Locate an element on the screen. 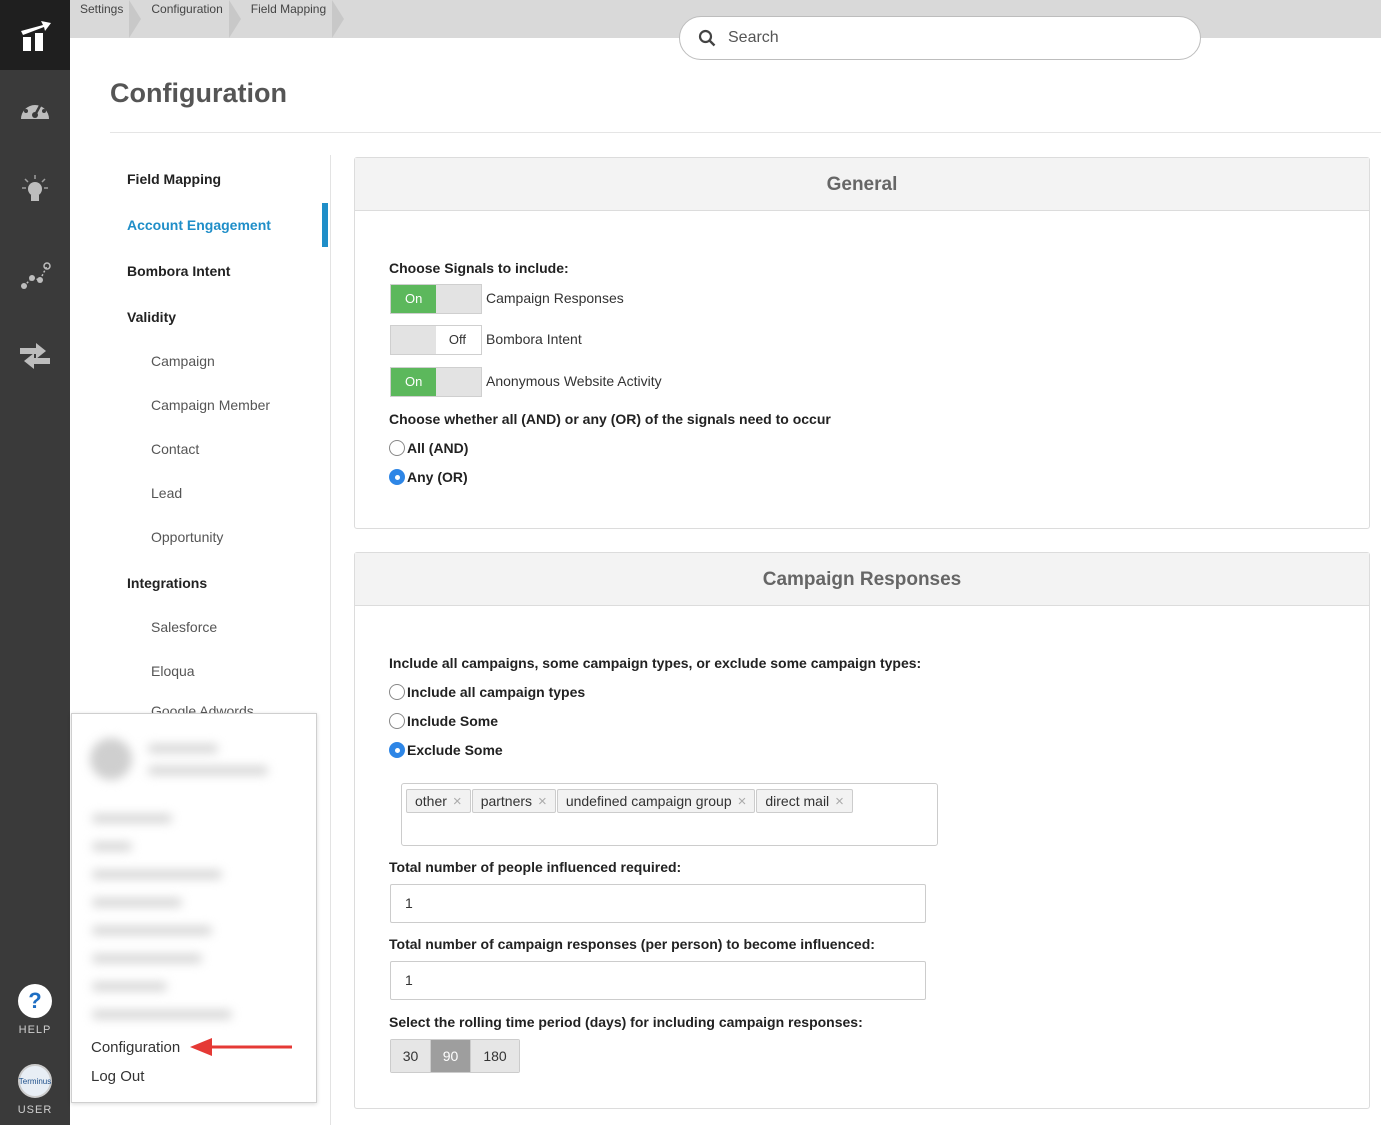 The width and height of the screenshot is (1381, 1125). help-button: ? HELP is located at coordinates (35, 1010).